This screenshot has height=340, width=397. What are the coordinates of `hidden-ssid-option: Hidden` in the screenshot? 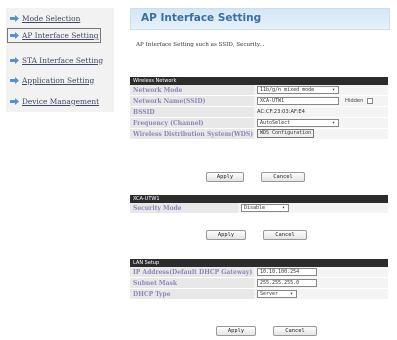 It's located at (359, 101).